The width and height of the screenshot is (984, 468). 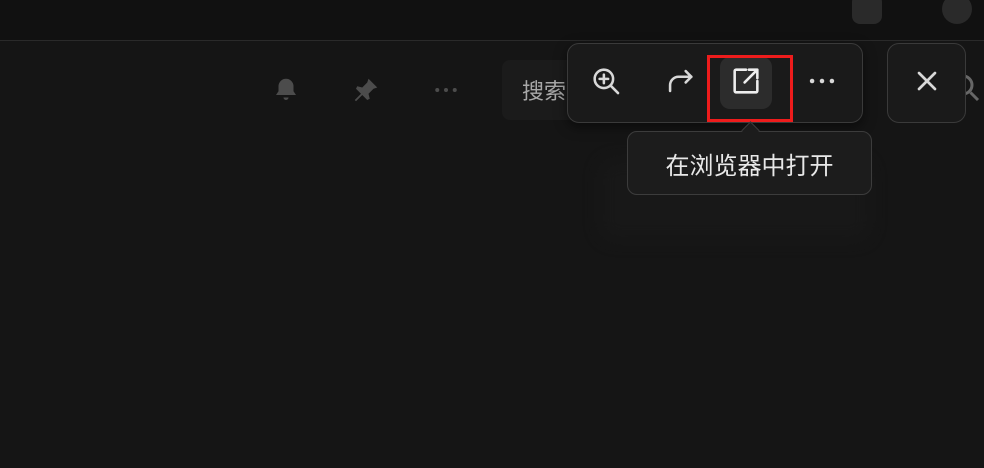 I want to click on bell-icon, so click(x=286, y=90).